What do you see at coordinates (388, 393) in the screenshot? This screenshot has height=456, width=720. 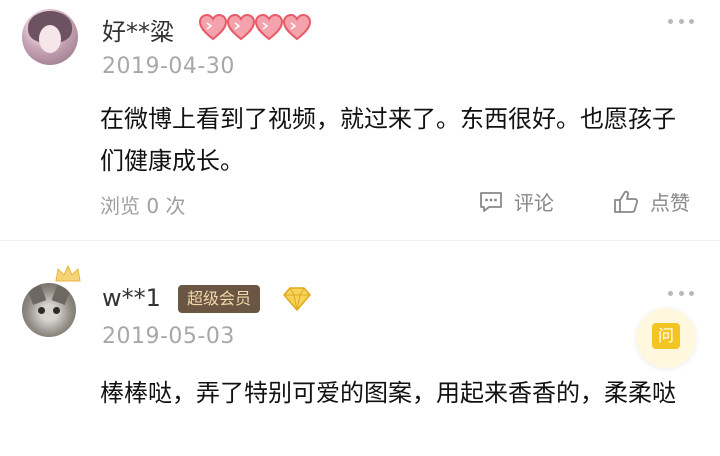 I see `comment-text: 棒棒哒，弄了特别可爱的图案，用起来香香的，柔柔哒` at bounding box center [388, 393].